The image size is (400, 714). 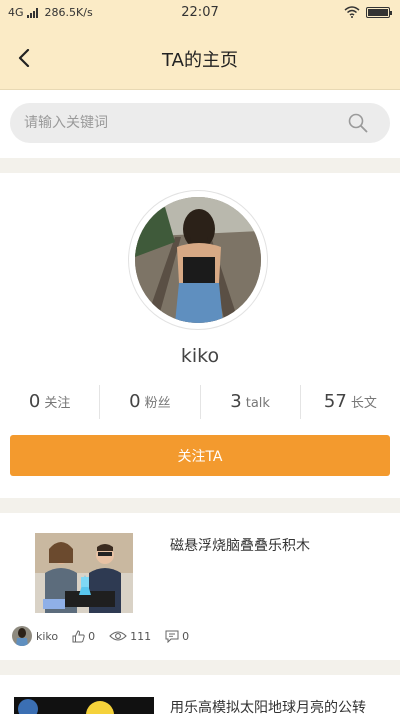 I want to click on status-time: 22:07, so click(x=200, y=12).